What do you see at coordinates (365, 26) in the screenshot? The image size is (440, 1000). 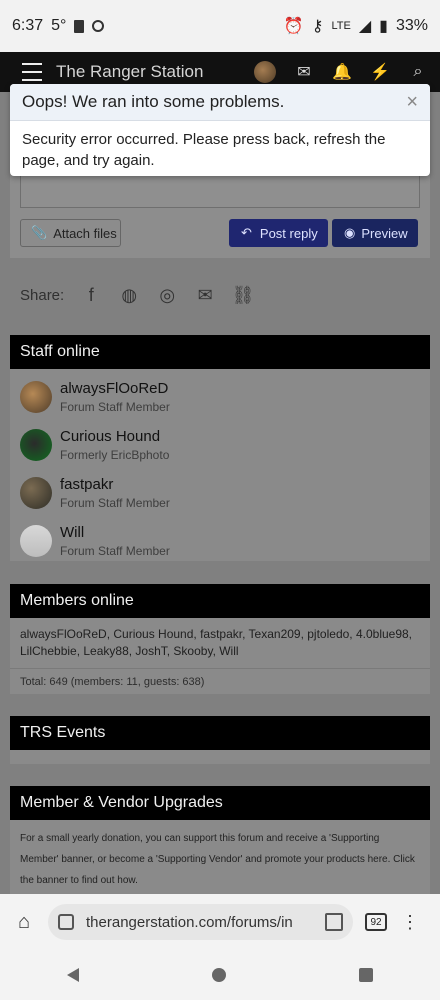 I see `signal-icon: ◢` at bounding box center [365, 26].